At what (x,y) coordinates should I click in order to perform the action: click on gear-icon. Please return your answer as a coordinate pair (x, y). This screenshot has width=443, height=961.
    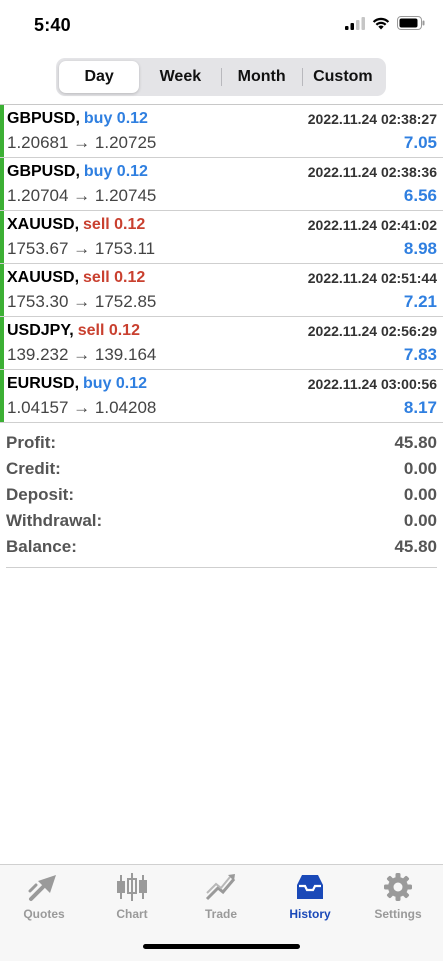
    Looking at the image, I should click on (398, 887).